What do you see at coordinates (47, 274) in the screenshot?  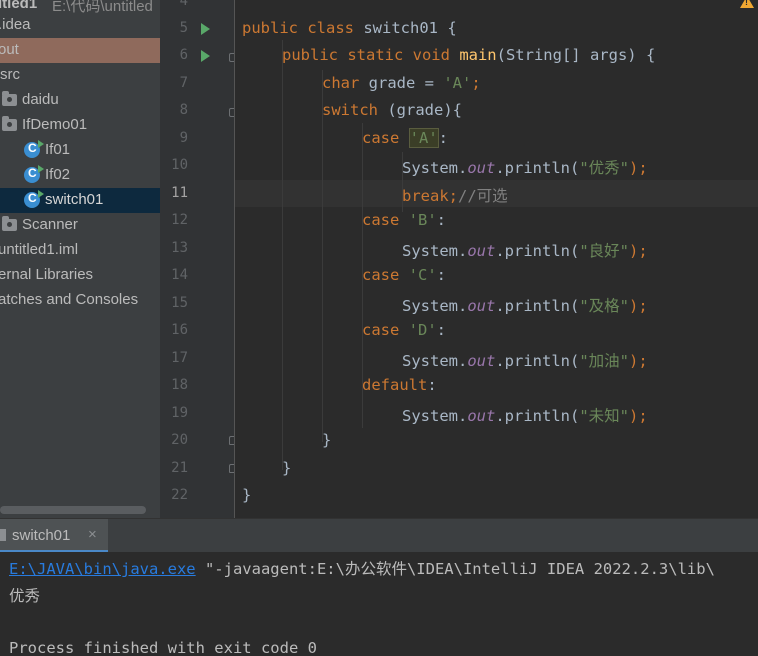 I see `tree-item-label: ernal Libraries` at bounding box center [47, 274].